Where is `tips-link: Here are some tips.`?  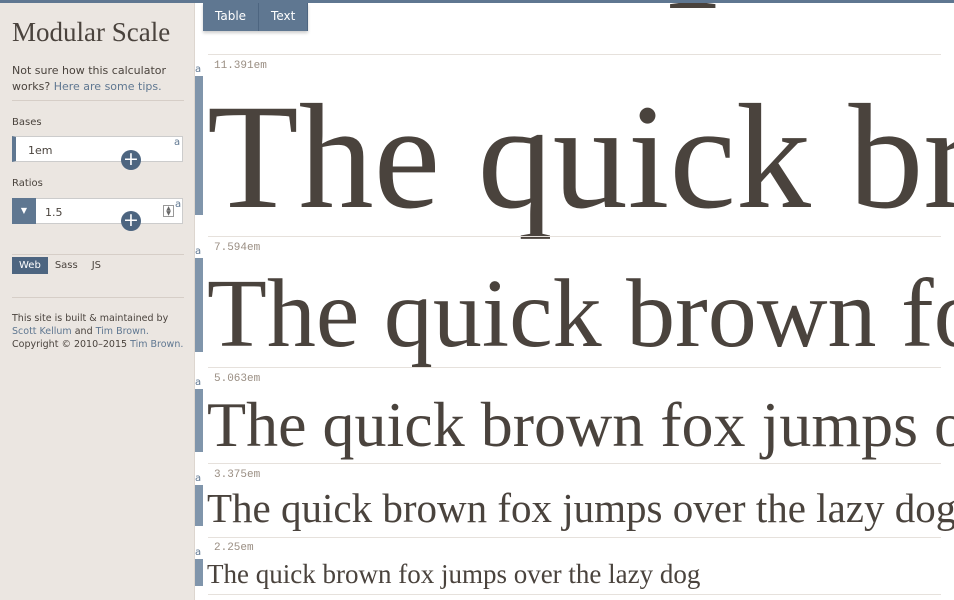
tips-link: Here are some tips. is located at coordinates (108, 86).